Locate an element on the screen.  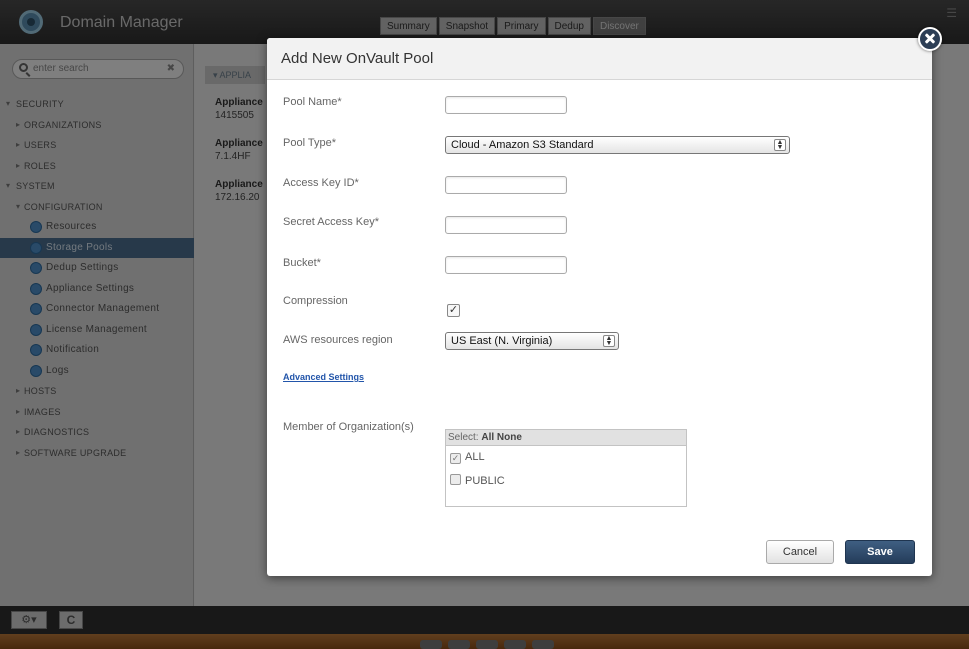
organizations-list: Select: All None ✓ ALL PUBLIC is located at coordinates (566, 468).